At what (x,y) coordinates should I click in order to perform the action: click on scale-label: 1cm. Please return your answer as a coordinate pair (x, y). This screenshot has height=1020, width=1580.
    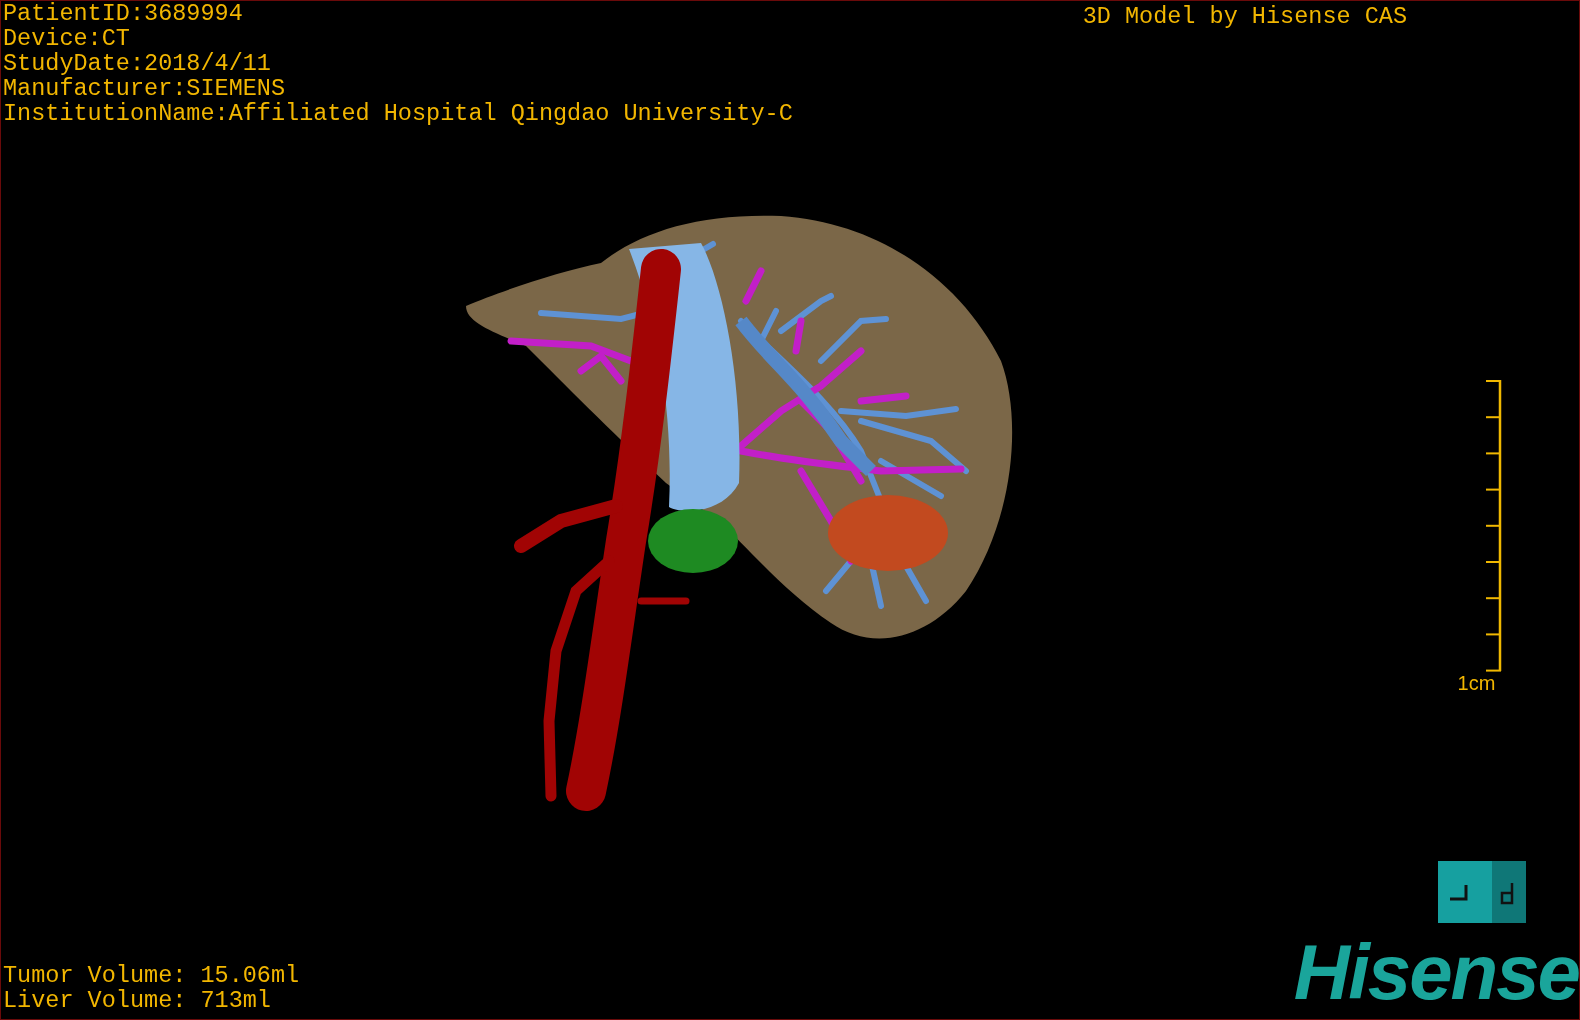
    Looking at the image, I should click on (1476, 683).